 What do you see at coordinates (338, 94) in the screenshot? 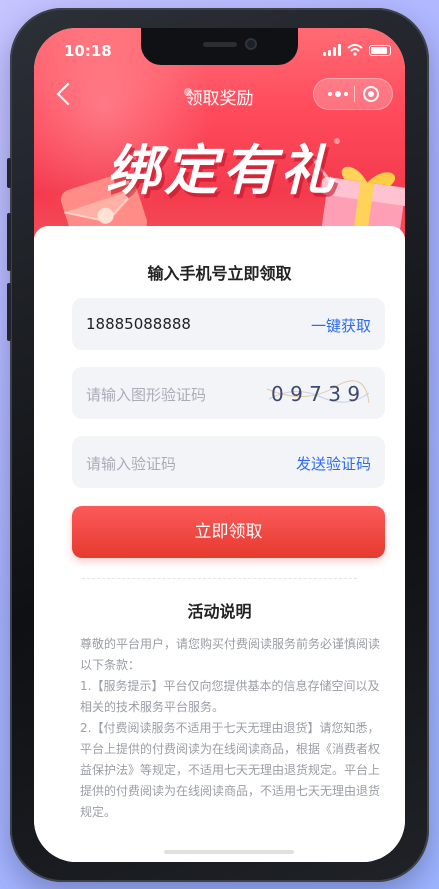
I see `more-icon` at bounding box center [338, 94].